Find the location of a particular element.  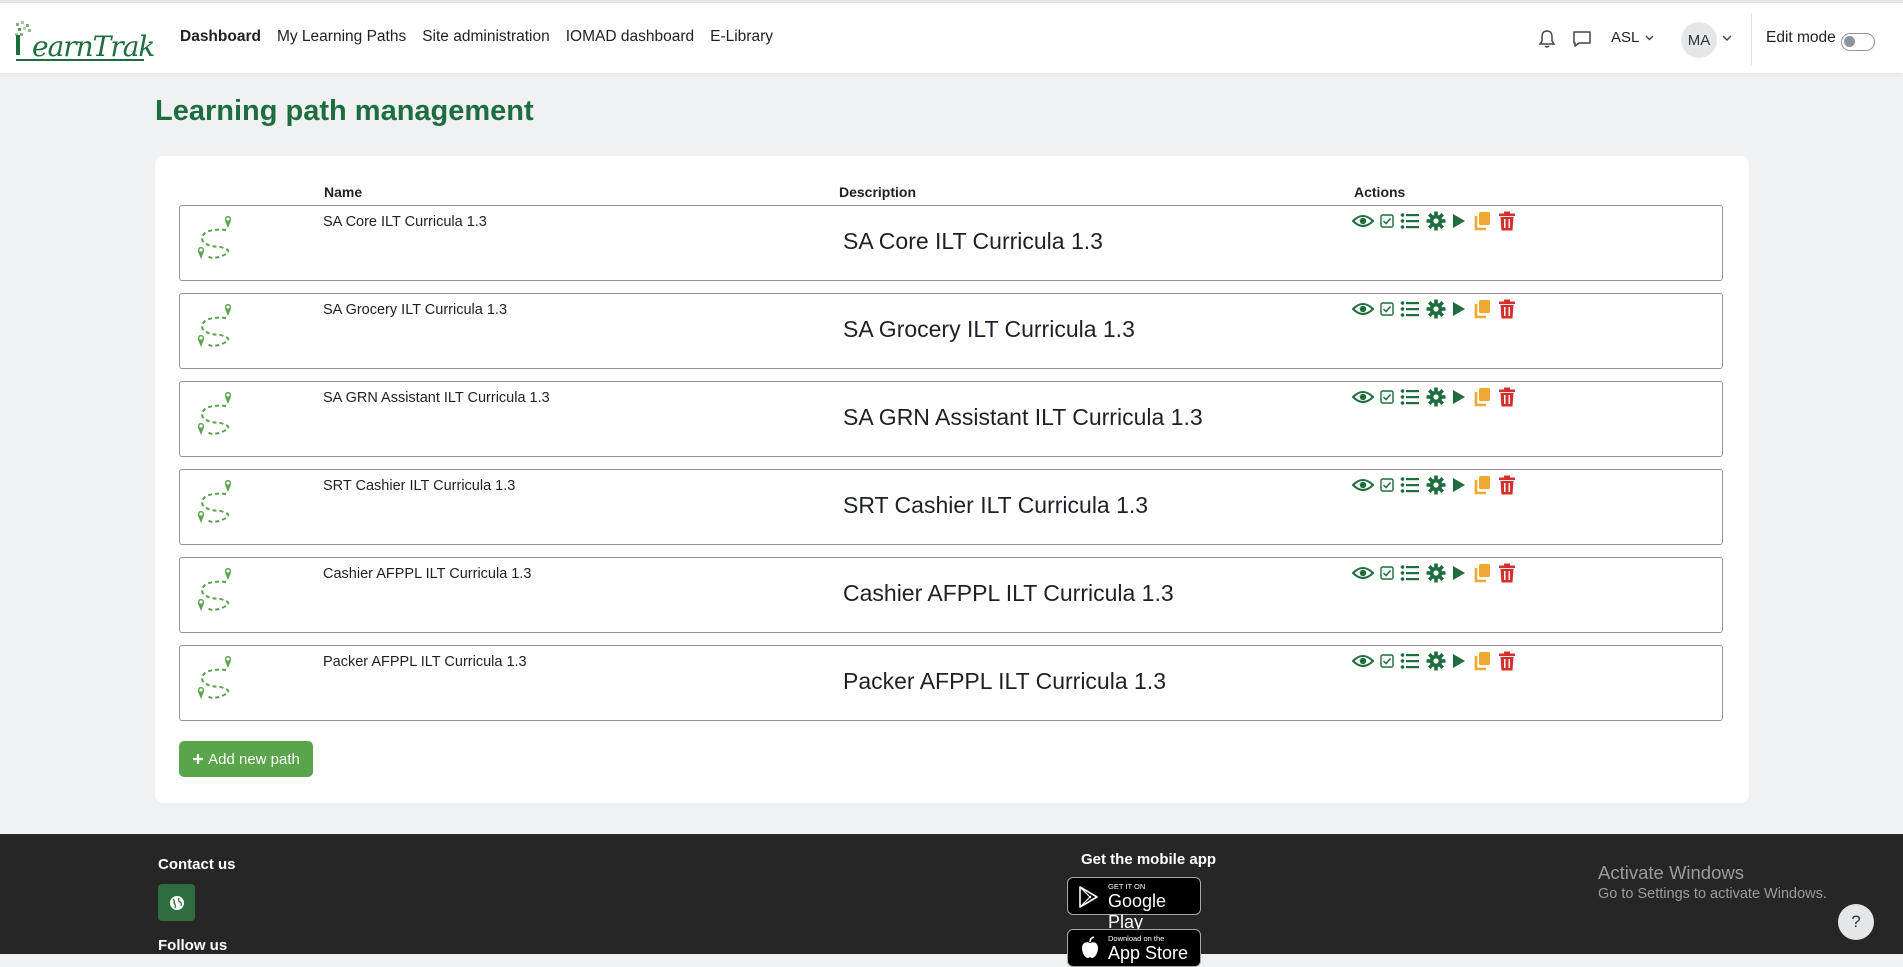

learning-path-name: Cashier AFPPL ILT Curricula 1.3 is located at coordinates (427, 574).